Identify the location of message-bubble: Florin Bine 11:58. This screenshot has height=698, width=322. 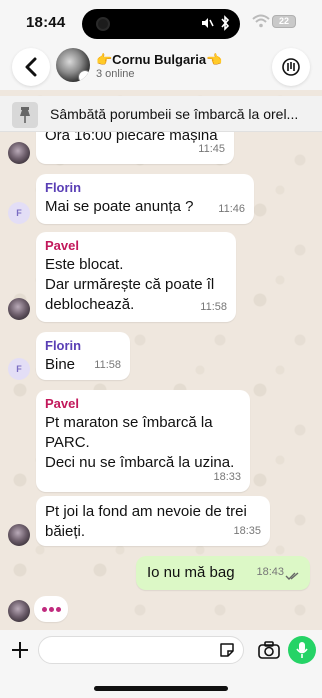
(83, 356).